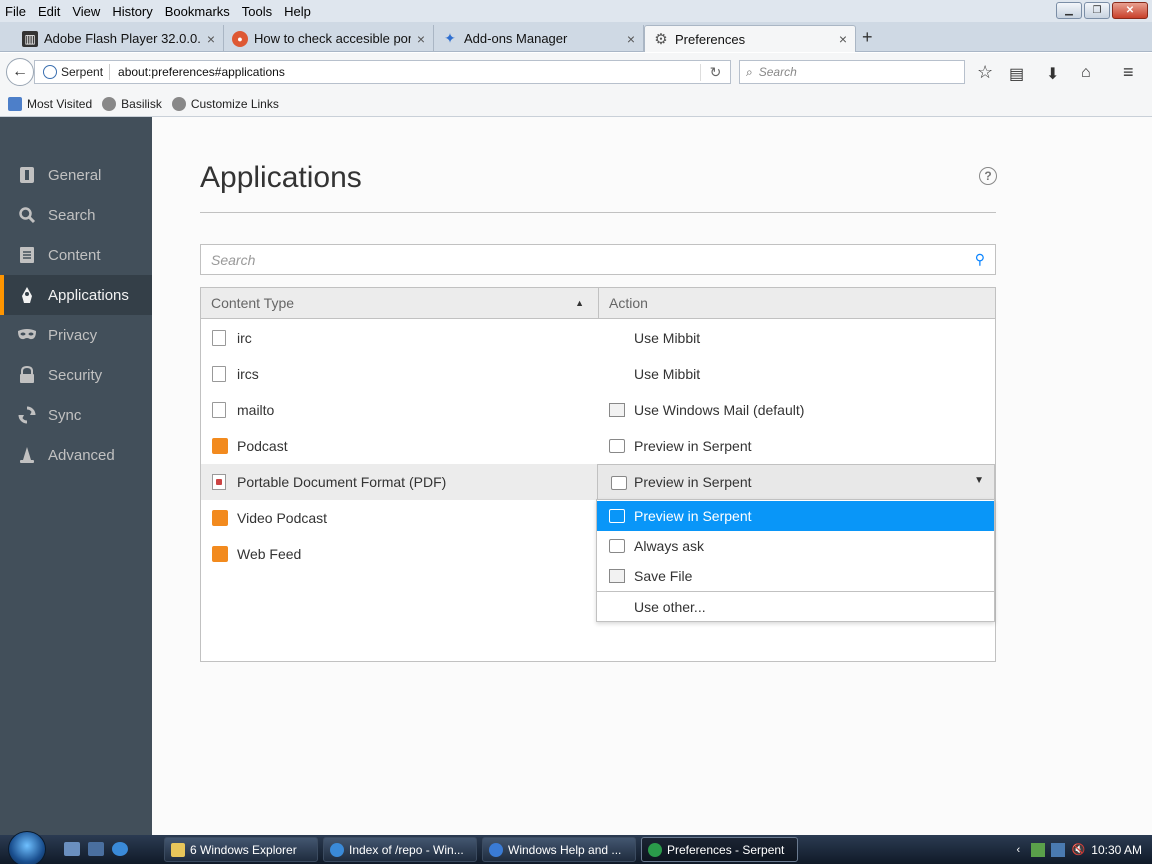 This screenshot has height=864, width=1152. Describe the element at coordinates (598, 338) in the screenshot. I see `table-row: irc Use Mibbit` at that location.